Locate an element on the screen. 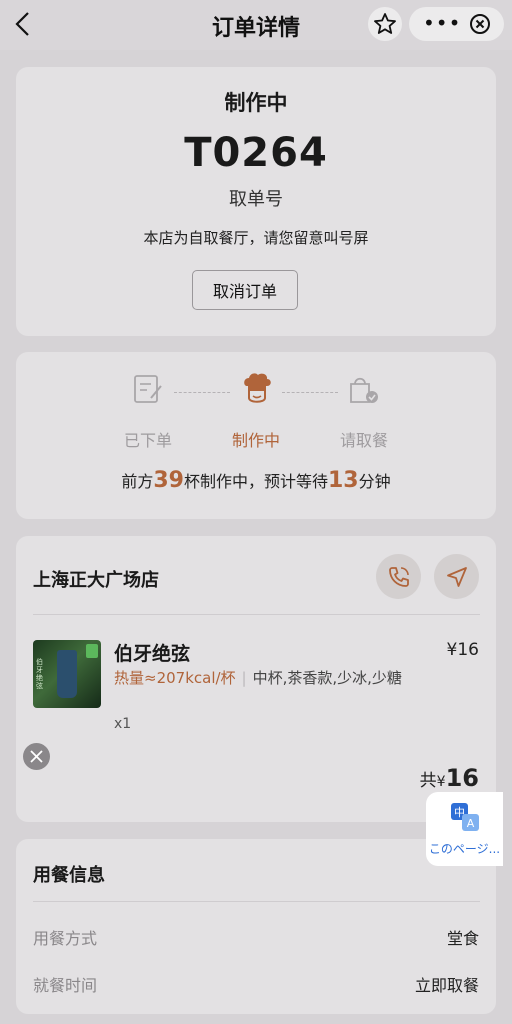  product-image-text: 伯牙绝弦 is located at coordinates (39, 674).